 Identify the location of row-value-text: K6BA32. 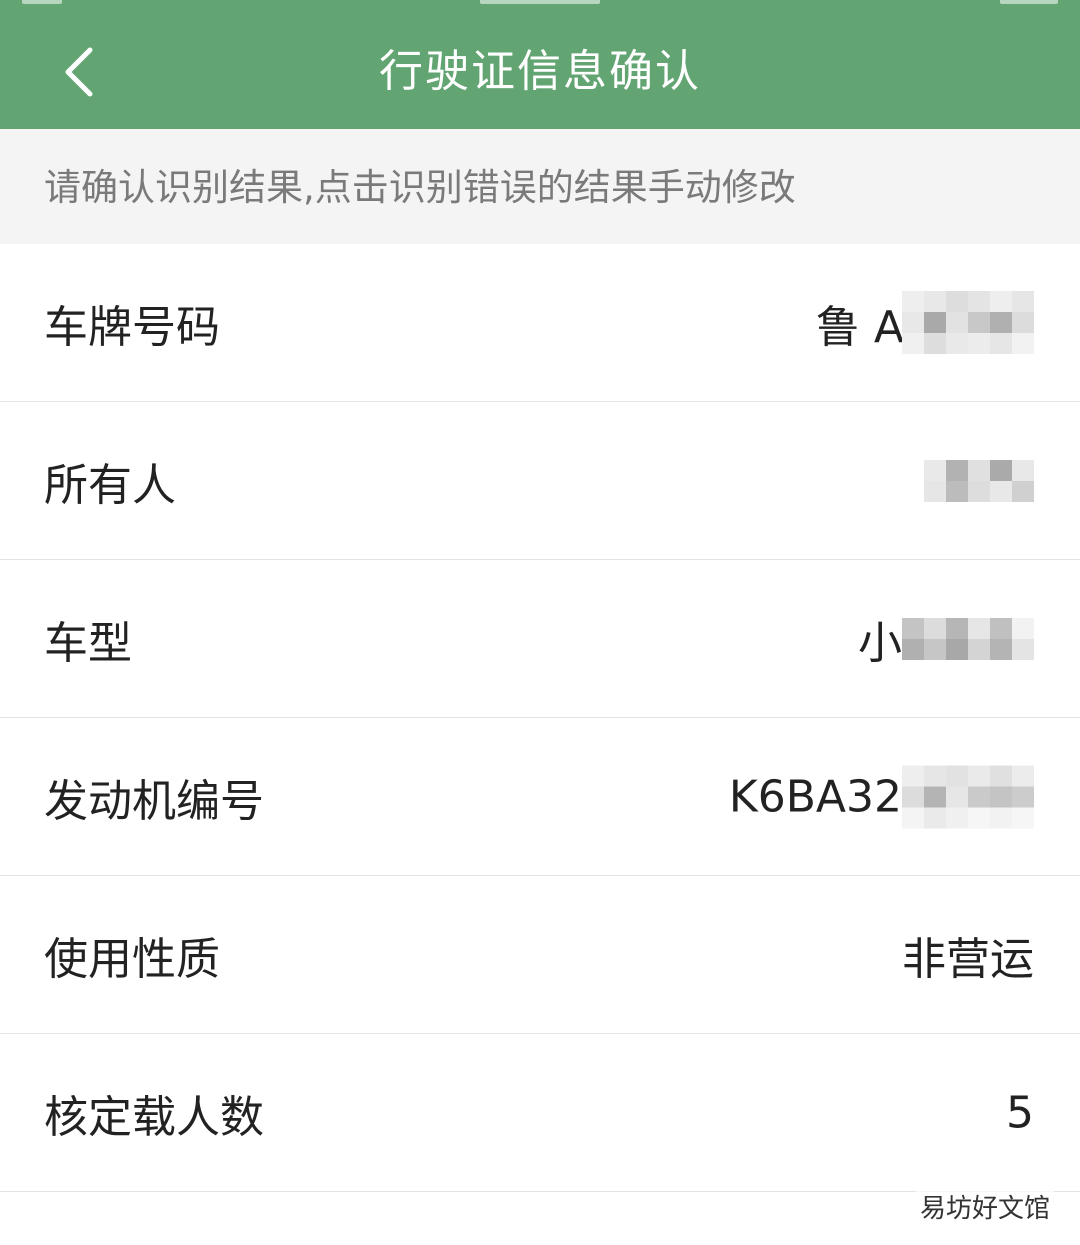
(815, 796).